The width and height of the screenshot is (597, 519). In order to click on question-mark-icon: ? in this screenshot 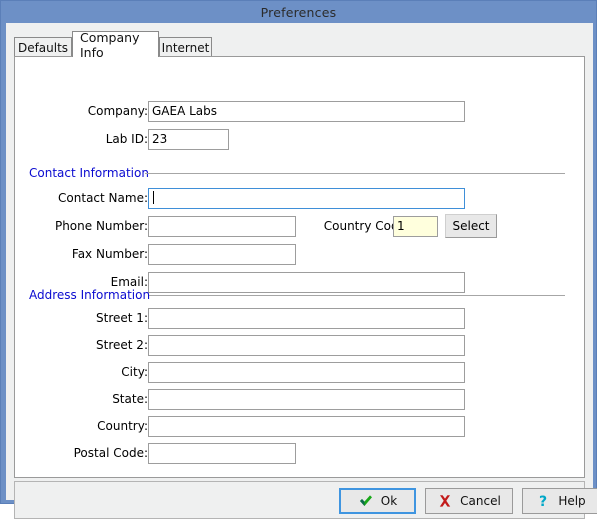, I will do `click(543, 501)`.